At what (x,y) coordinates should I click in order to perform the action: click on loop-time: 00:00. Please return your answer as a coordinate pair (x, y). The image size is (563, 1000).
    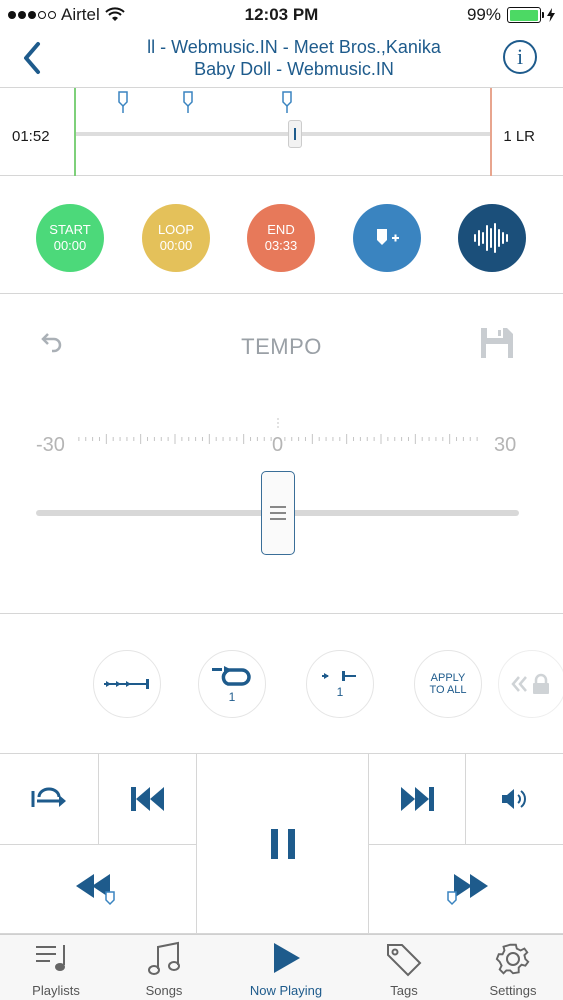
    Looking at the image, I should click on (176, 245).